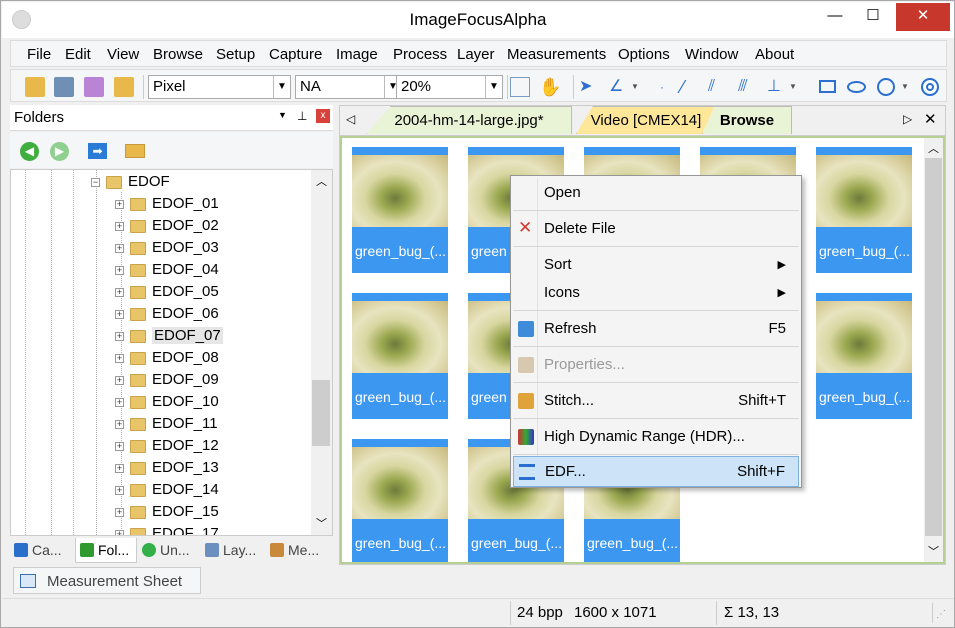  I want to click on tab-browse: Browse, so click(747, 120).